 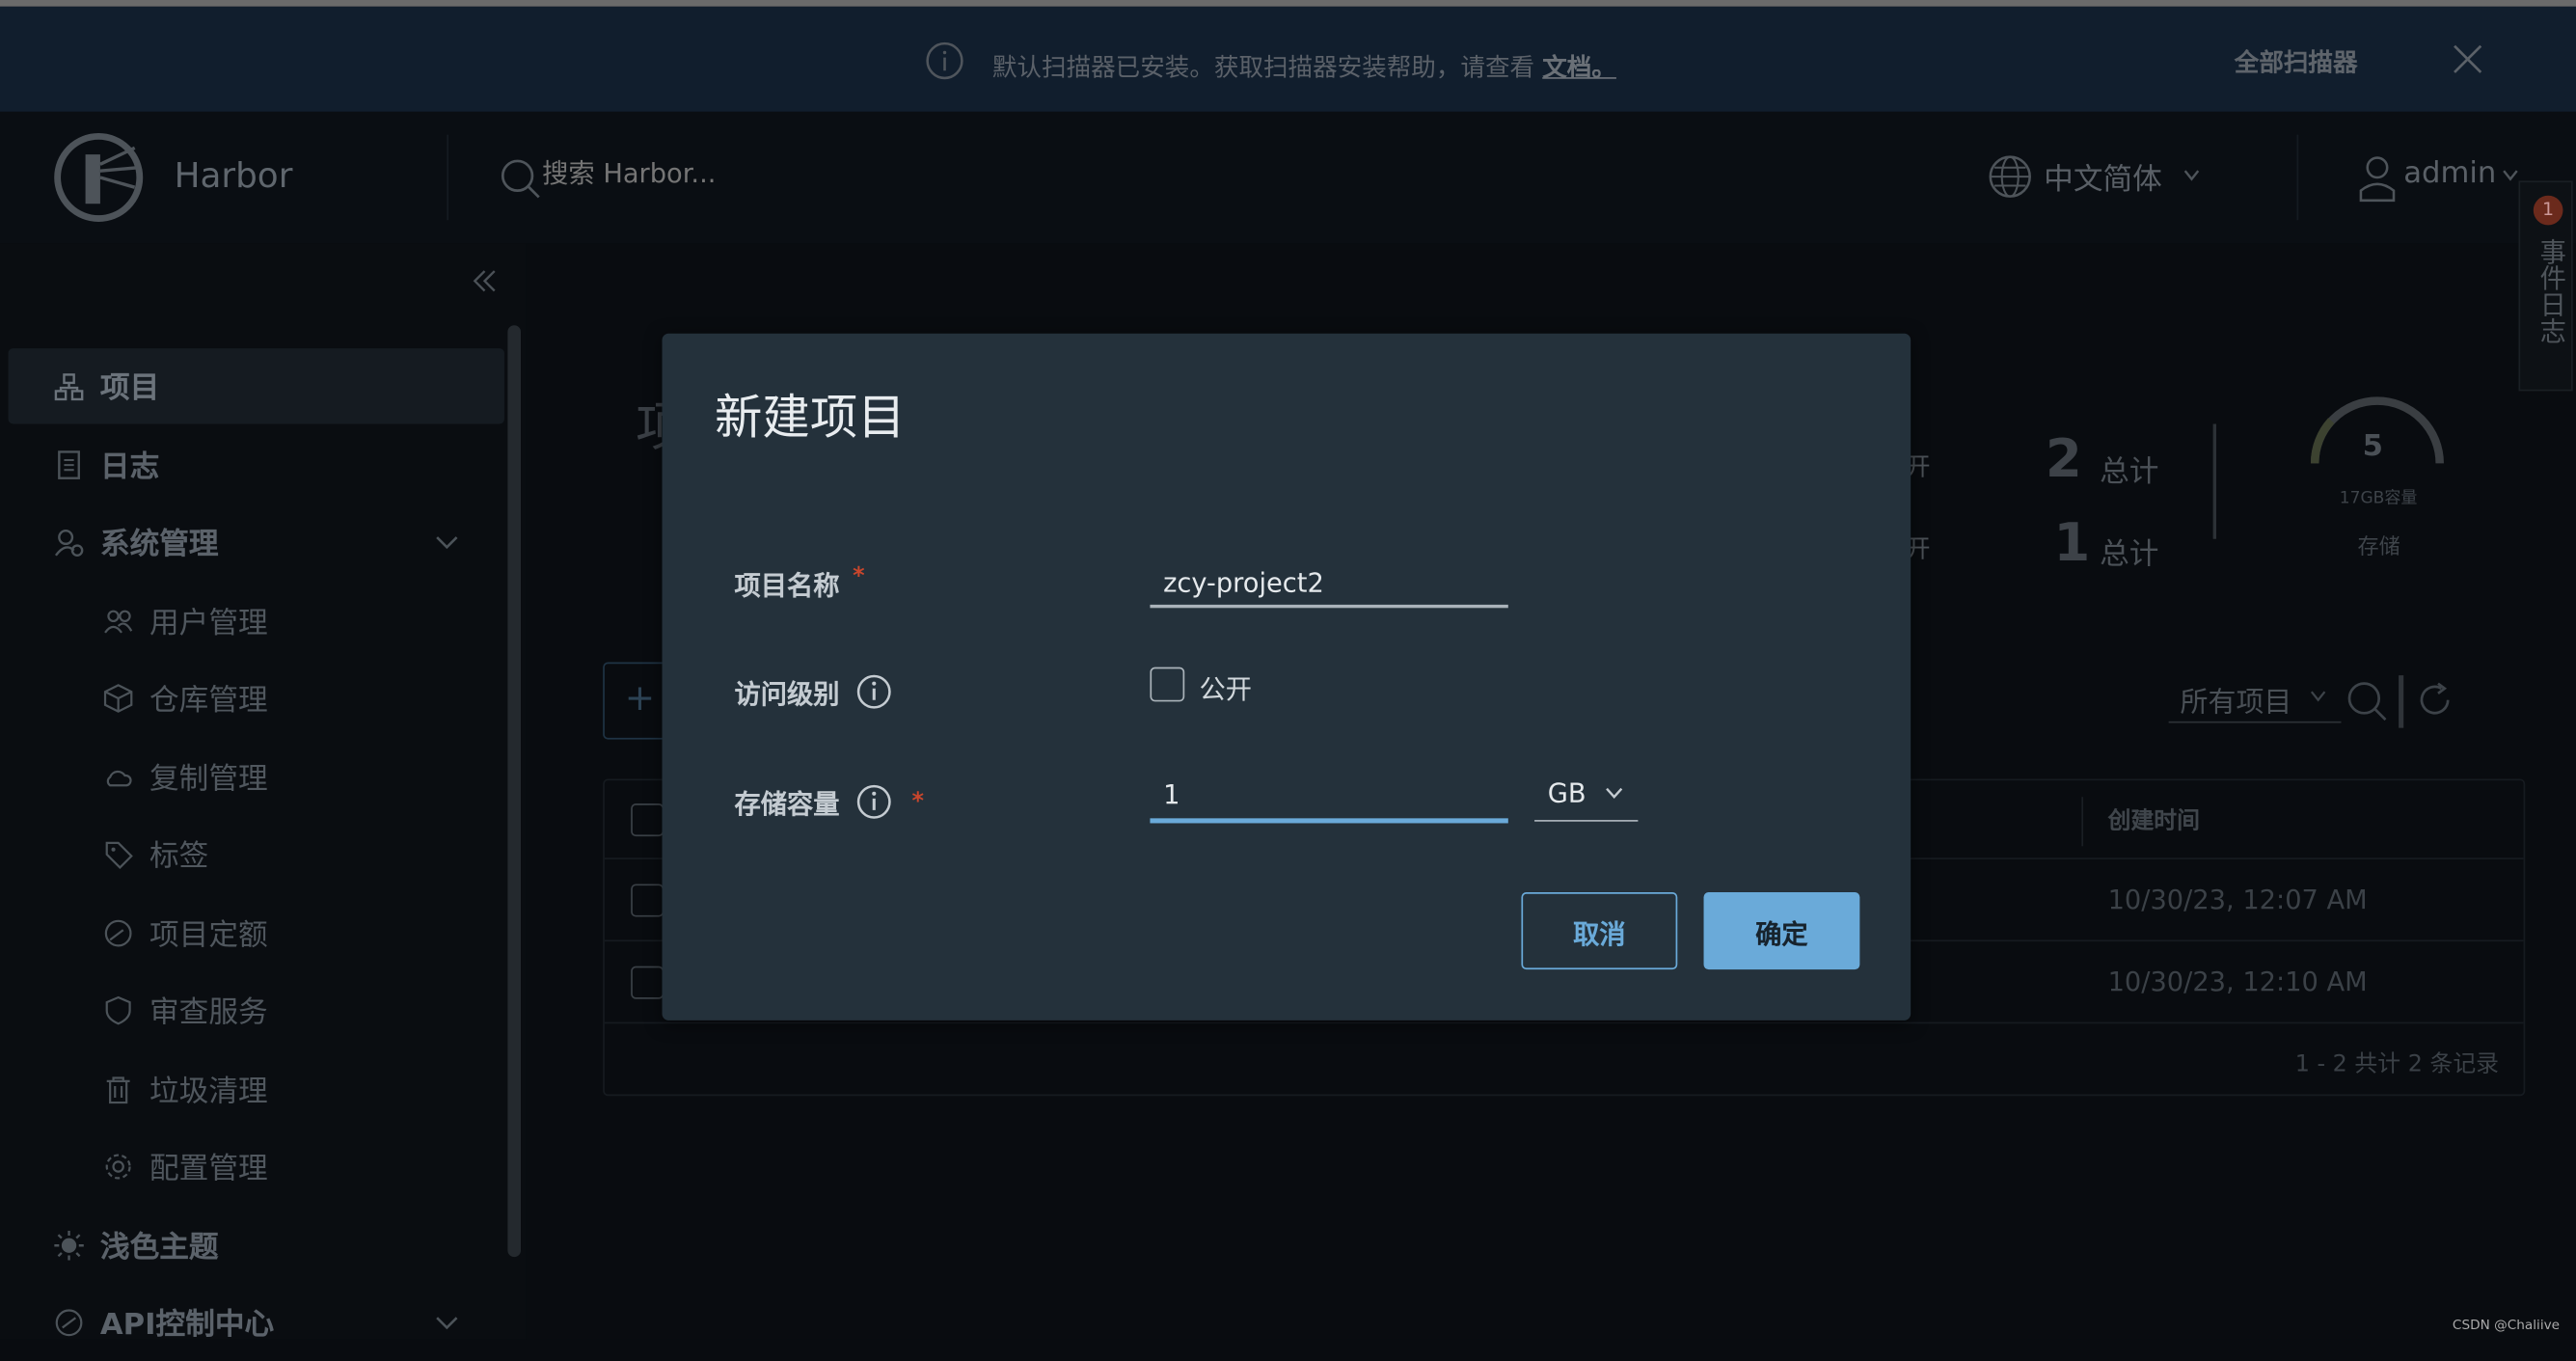 What do you see at coordinates (256, 698) in the screenshot?
I see `sidebar-item-4: 仓库管理` at bounding box center [256, 698].